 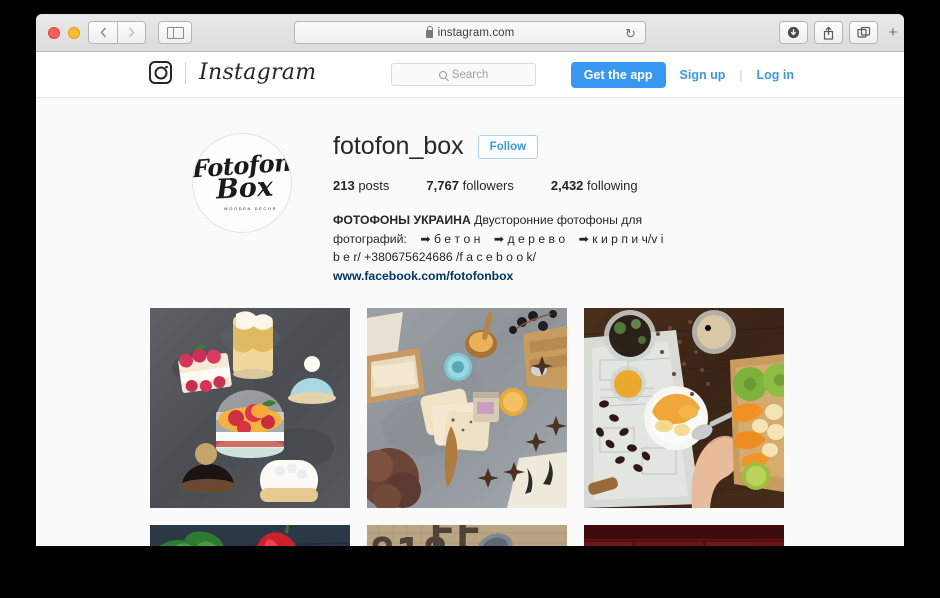 I want to click on sidebar-toggle-icon, so click(x=175, y=32).